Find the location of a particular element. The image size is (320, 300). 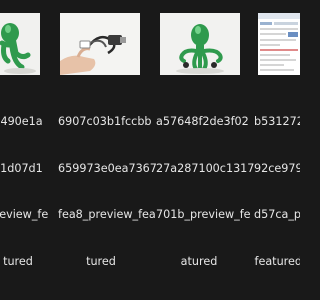

file-name-line: featured is located at coordinates (277, 261).